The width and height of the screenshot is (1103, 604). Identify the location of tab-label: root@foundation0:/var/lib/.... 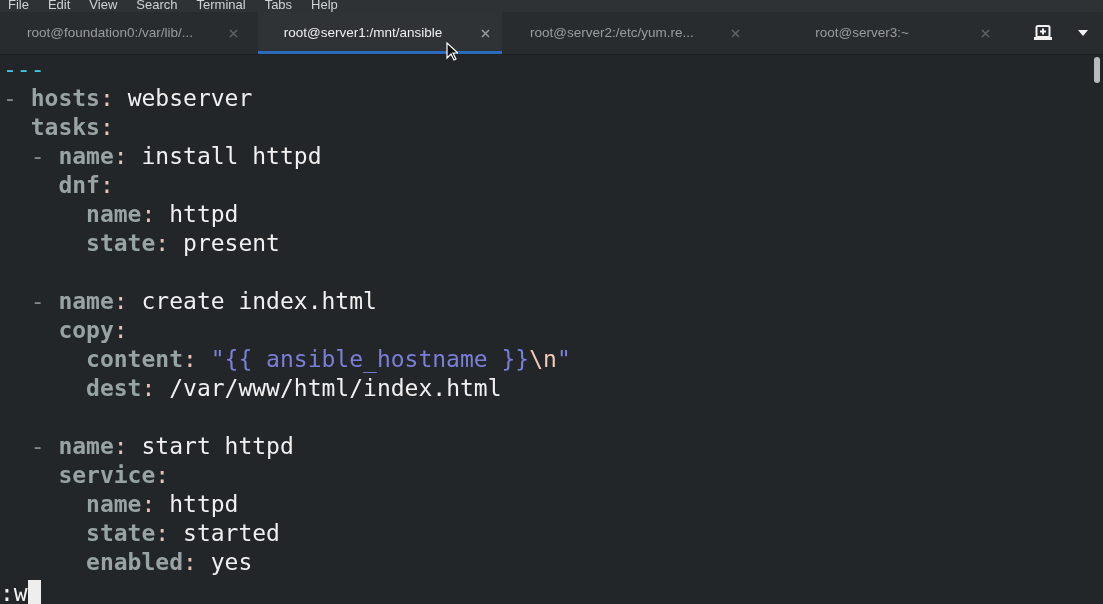
(110, 32).